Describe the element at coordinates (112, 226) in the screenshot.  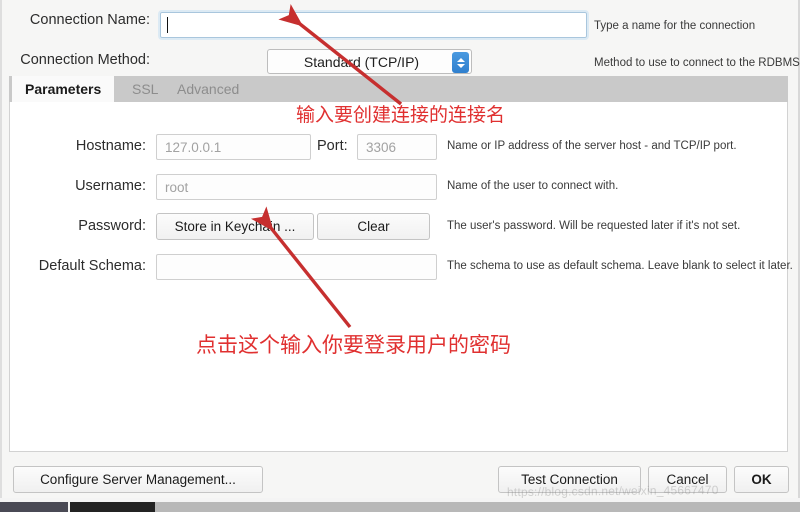
I see `password-label: Password:` at that location.